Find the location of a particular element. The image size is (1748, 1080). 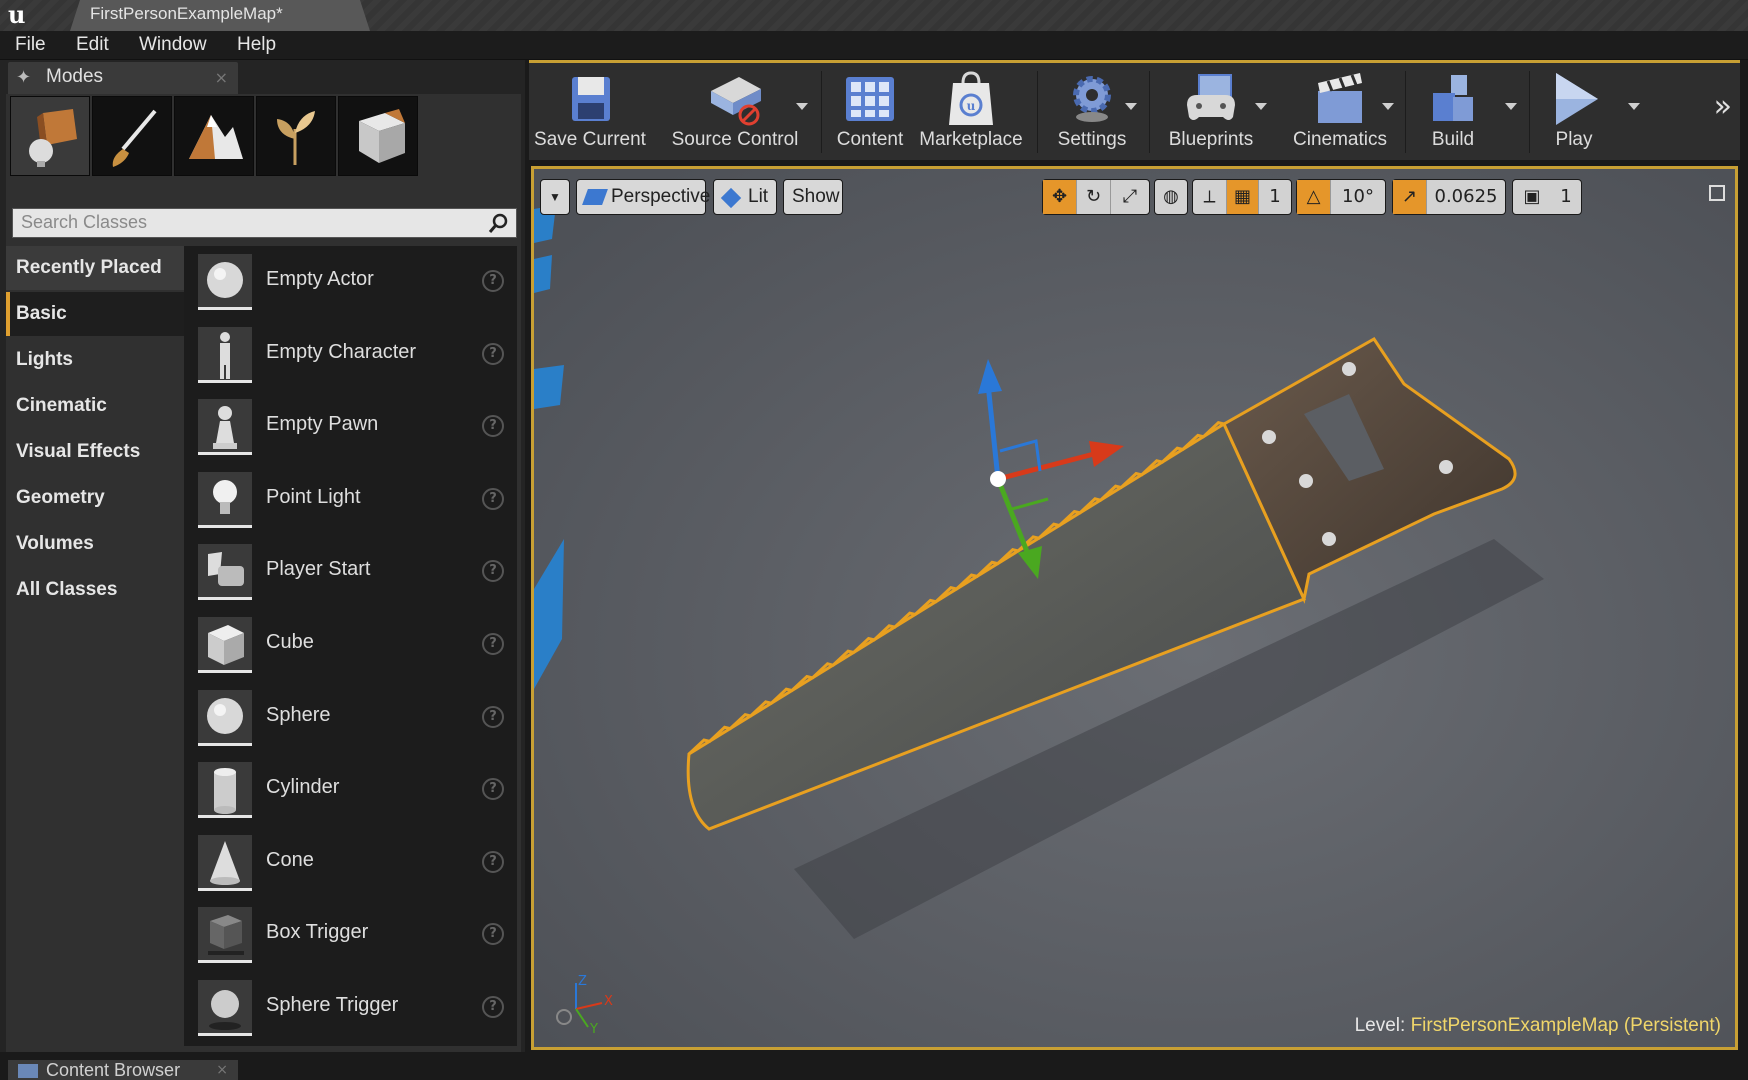

build-dropdown-icon is located at coordinates (1511, 106).